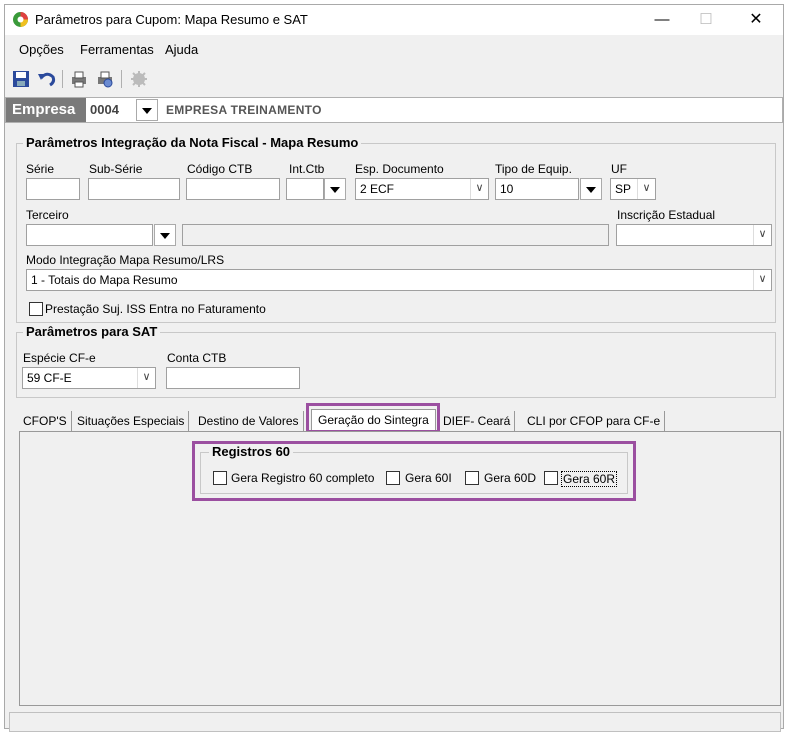 The image size is (788, 733). What do you see at coordinates (662, 20) in the screenshot?
I see `minimize-button: —` at bounding box center [662, 20].